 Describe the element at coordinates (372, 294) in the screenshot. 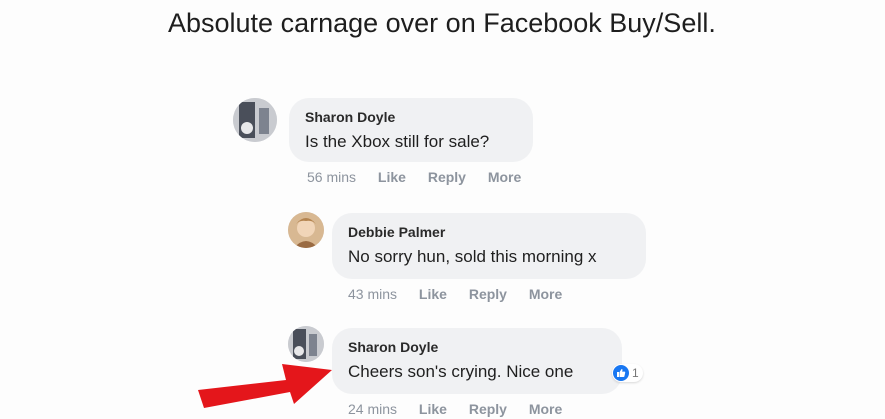

I see `comment-timestamp: 43 mins` at that location.